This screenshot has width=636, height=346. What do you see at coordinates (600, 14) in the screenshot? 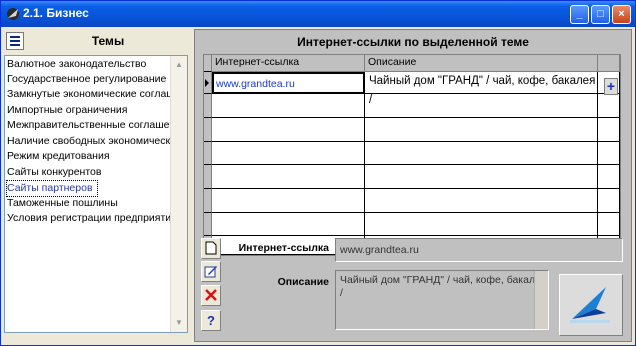
I see `maximize-button: □` at bounding box center [600, 14].